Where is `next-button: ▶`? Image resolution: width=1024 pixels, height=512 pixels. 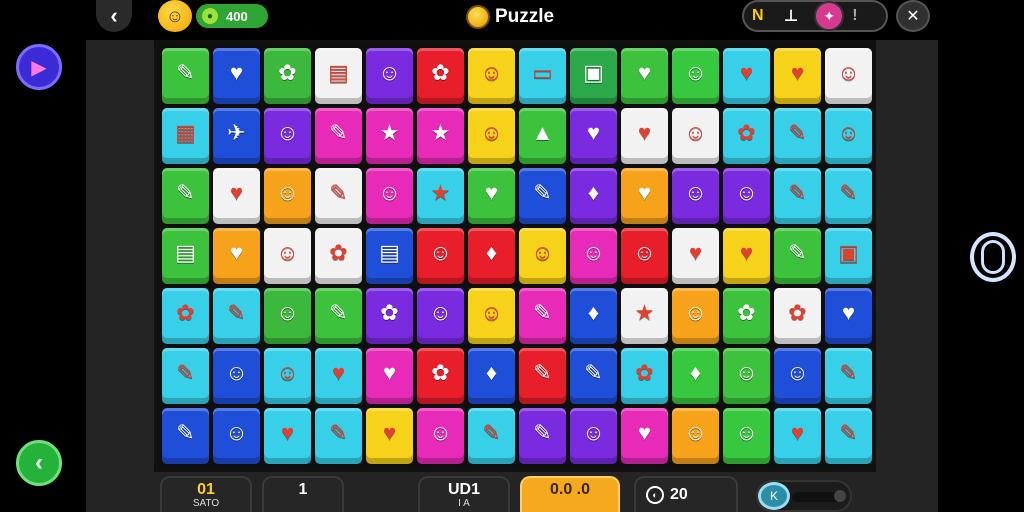
next-button: ▶ is located at coordinates (39, 67).